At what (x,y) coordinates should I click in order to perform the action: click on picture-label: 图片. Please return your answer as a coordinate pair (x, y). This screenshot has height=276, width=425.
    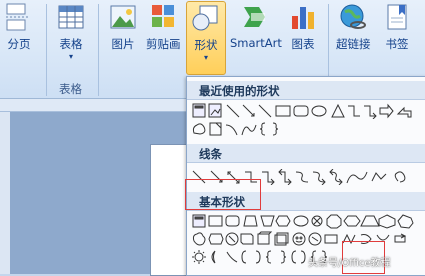
    Looking at the image, I should click on (123, 44).